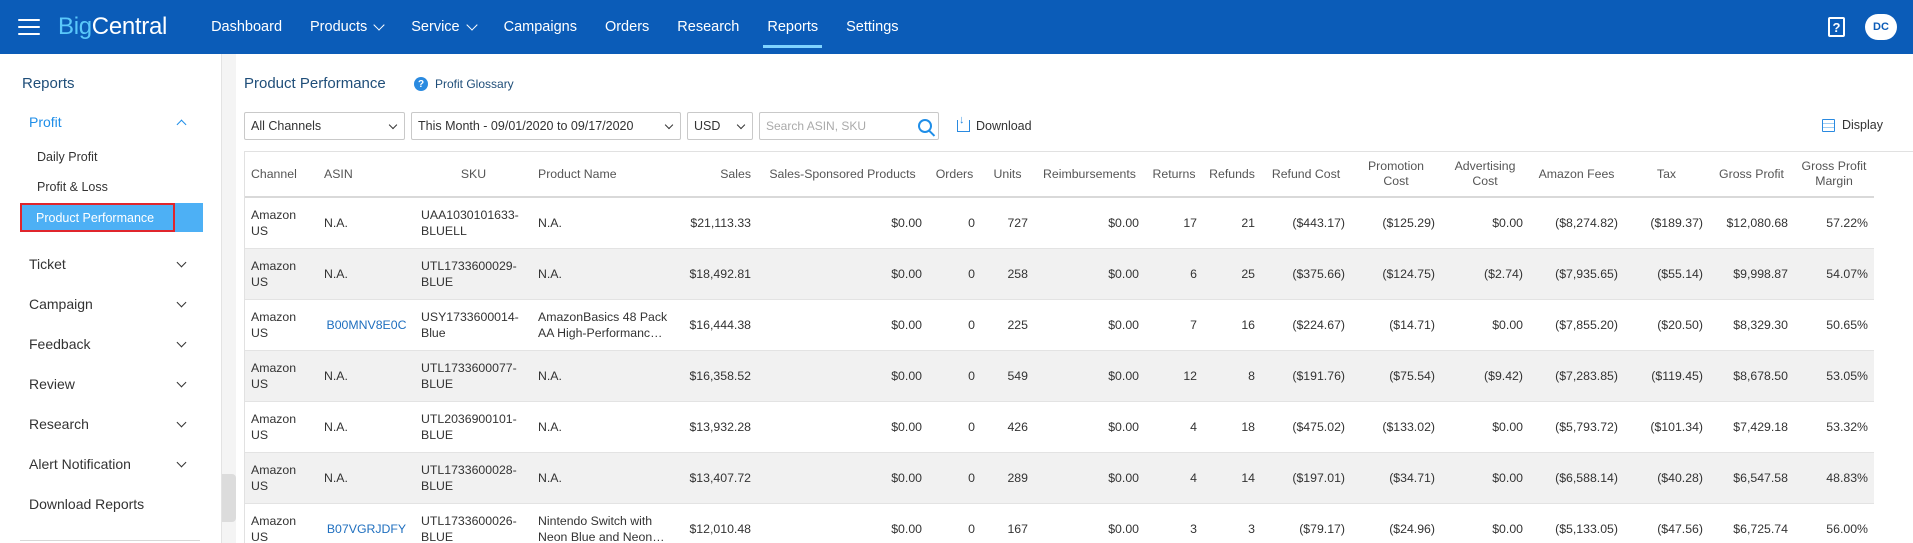 This screenshot has width=1913, height=543. I want to click on nav-label: Dashboard, so click(247, 27).